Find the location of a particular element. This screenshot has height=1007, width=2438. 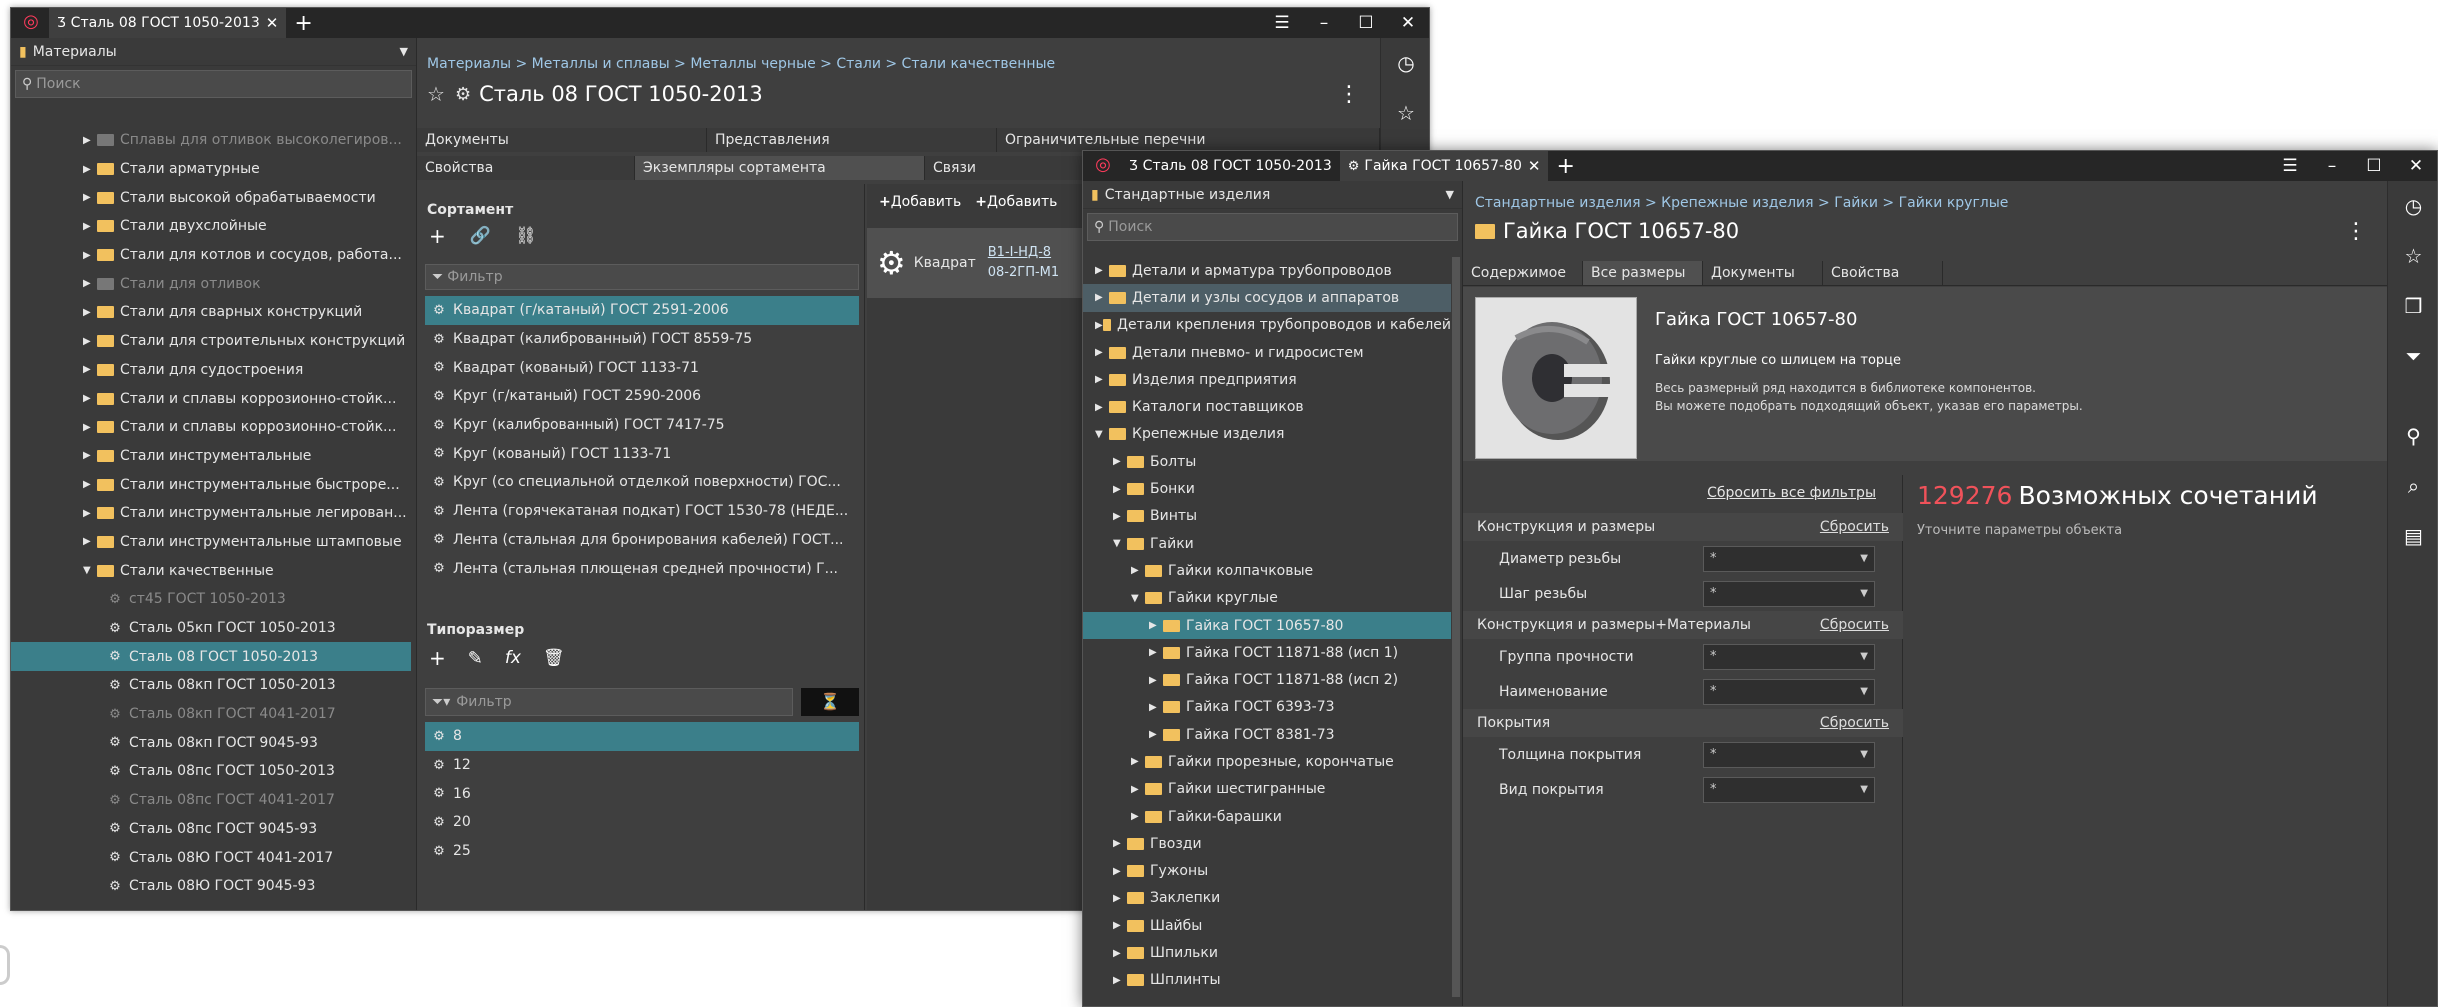

tree-item: ▶ Стали для сварных конструкций is located at coordinates (211, 312).